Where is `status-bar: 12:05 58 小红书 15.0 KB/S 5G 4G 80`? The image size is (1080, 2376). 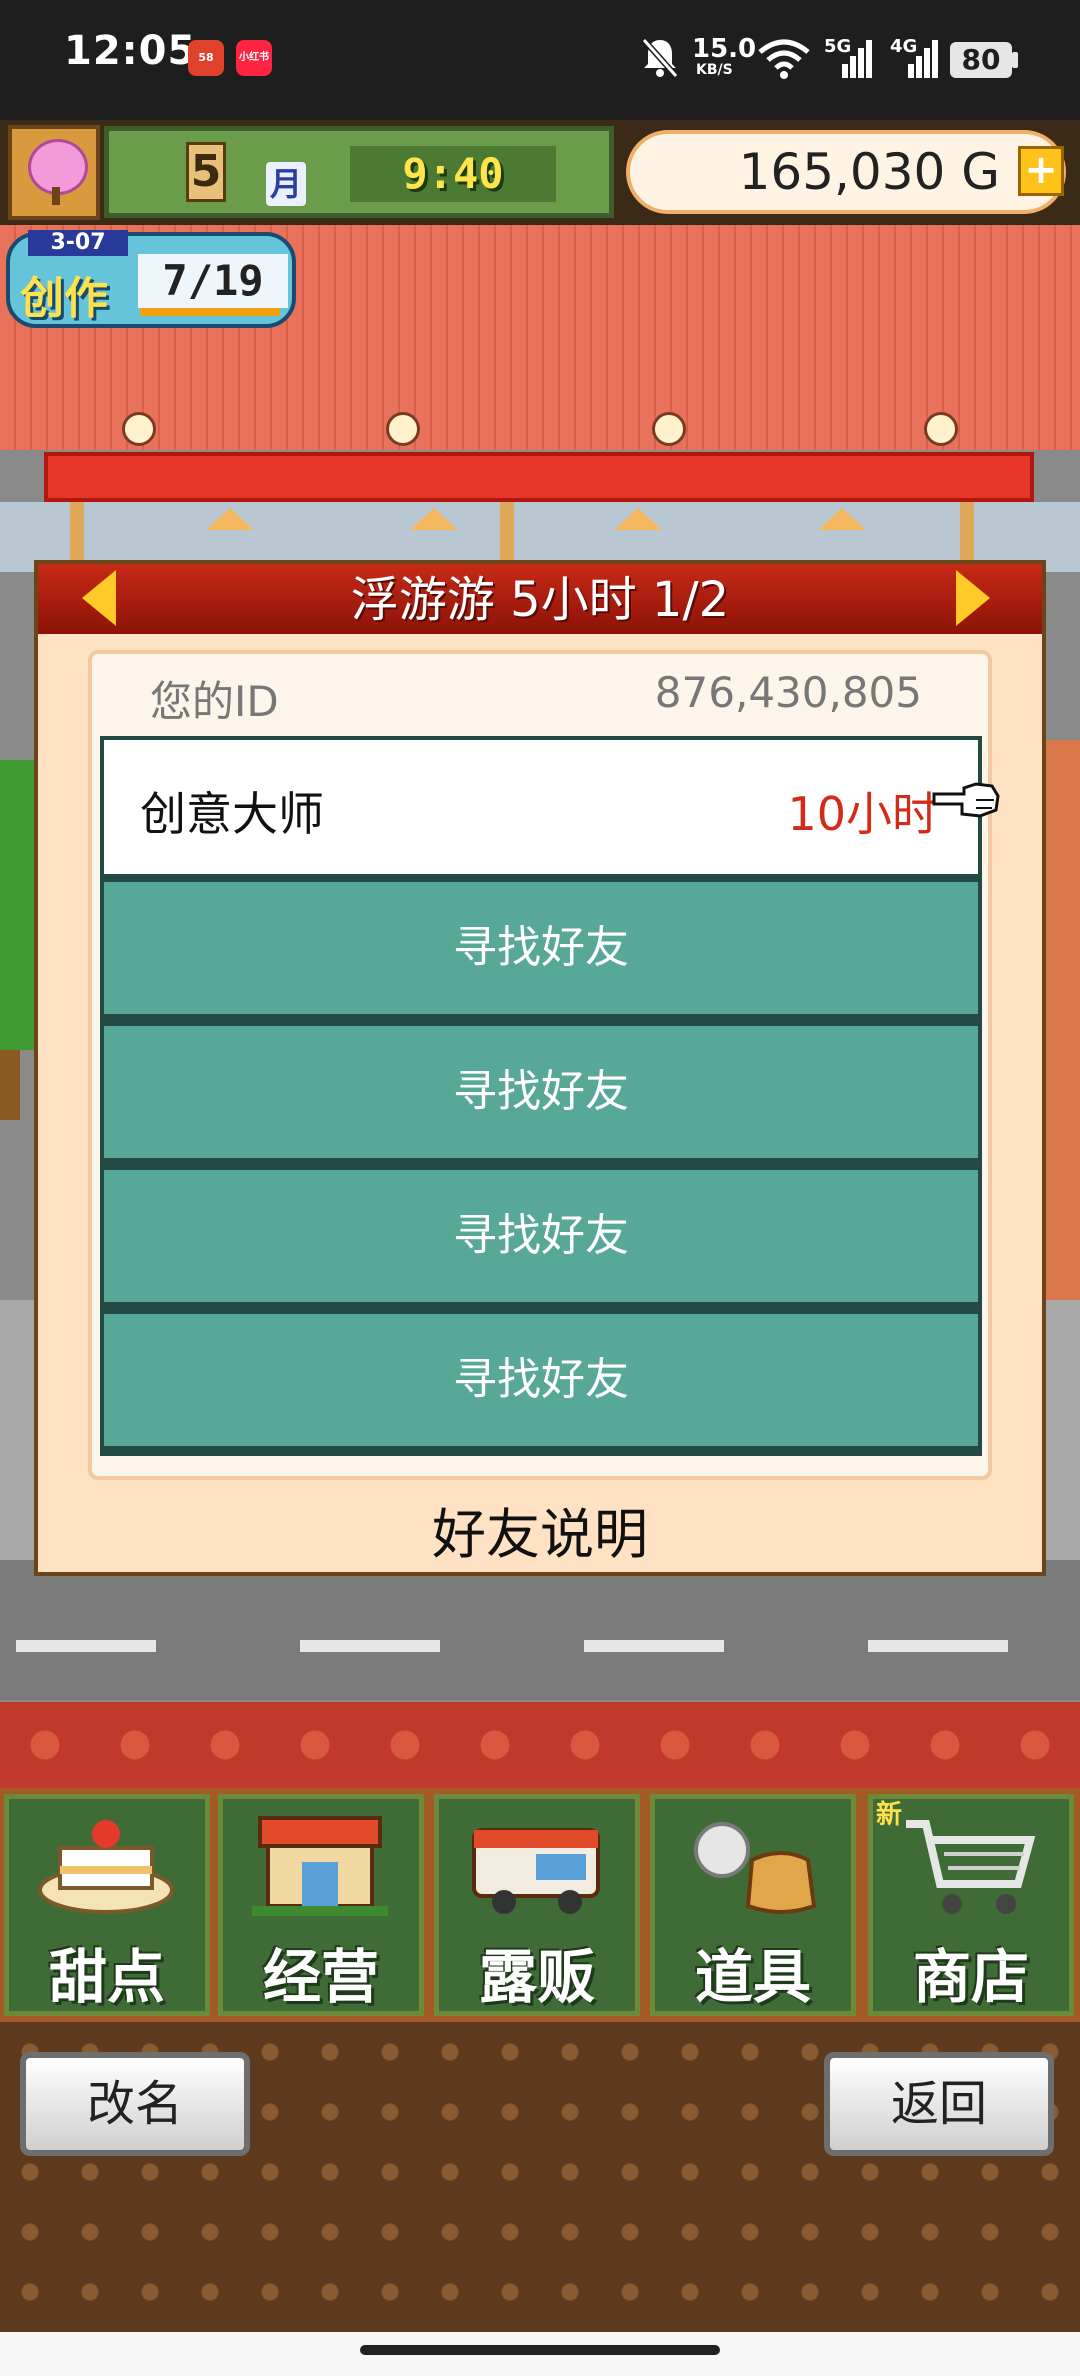
status-bar: 12:05 58 小红书 15.0 KB/S 5G 4G 80 is located at coordinates (540, 60).